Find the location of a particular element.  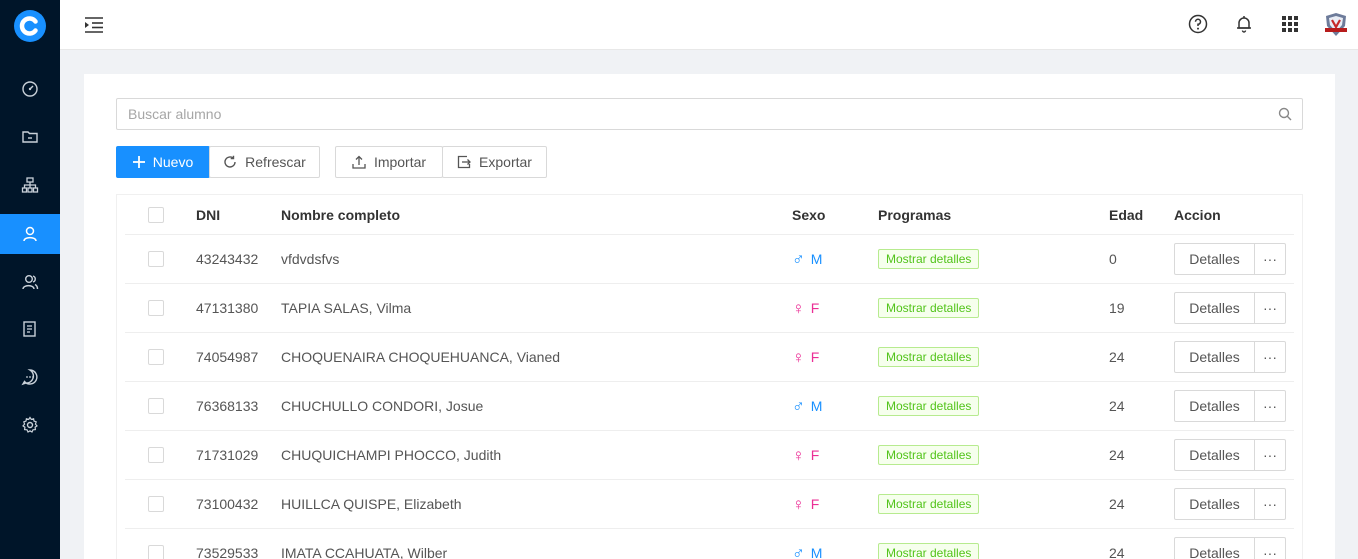

refresh-button: Refrescar is located at coordinates (264, 162).